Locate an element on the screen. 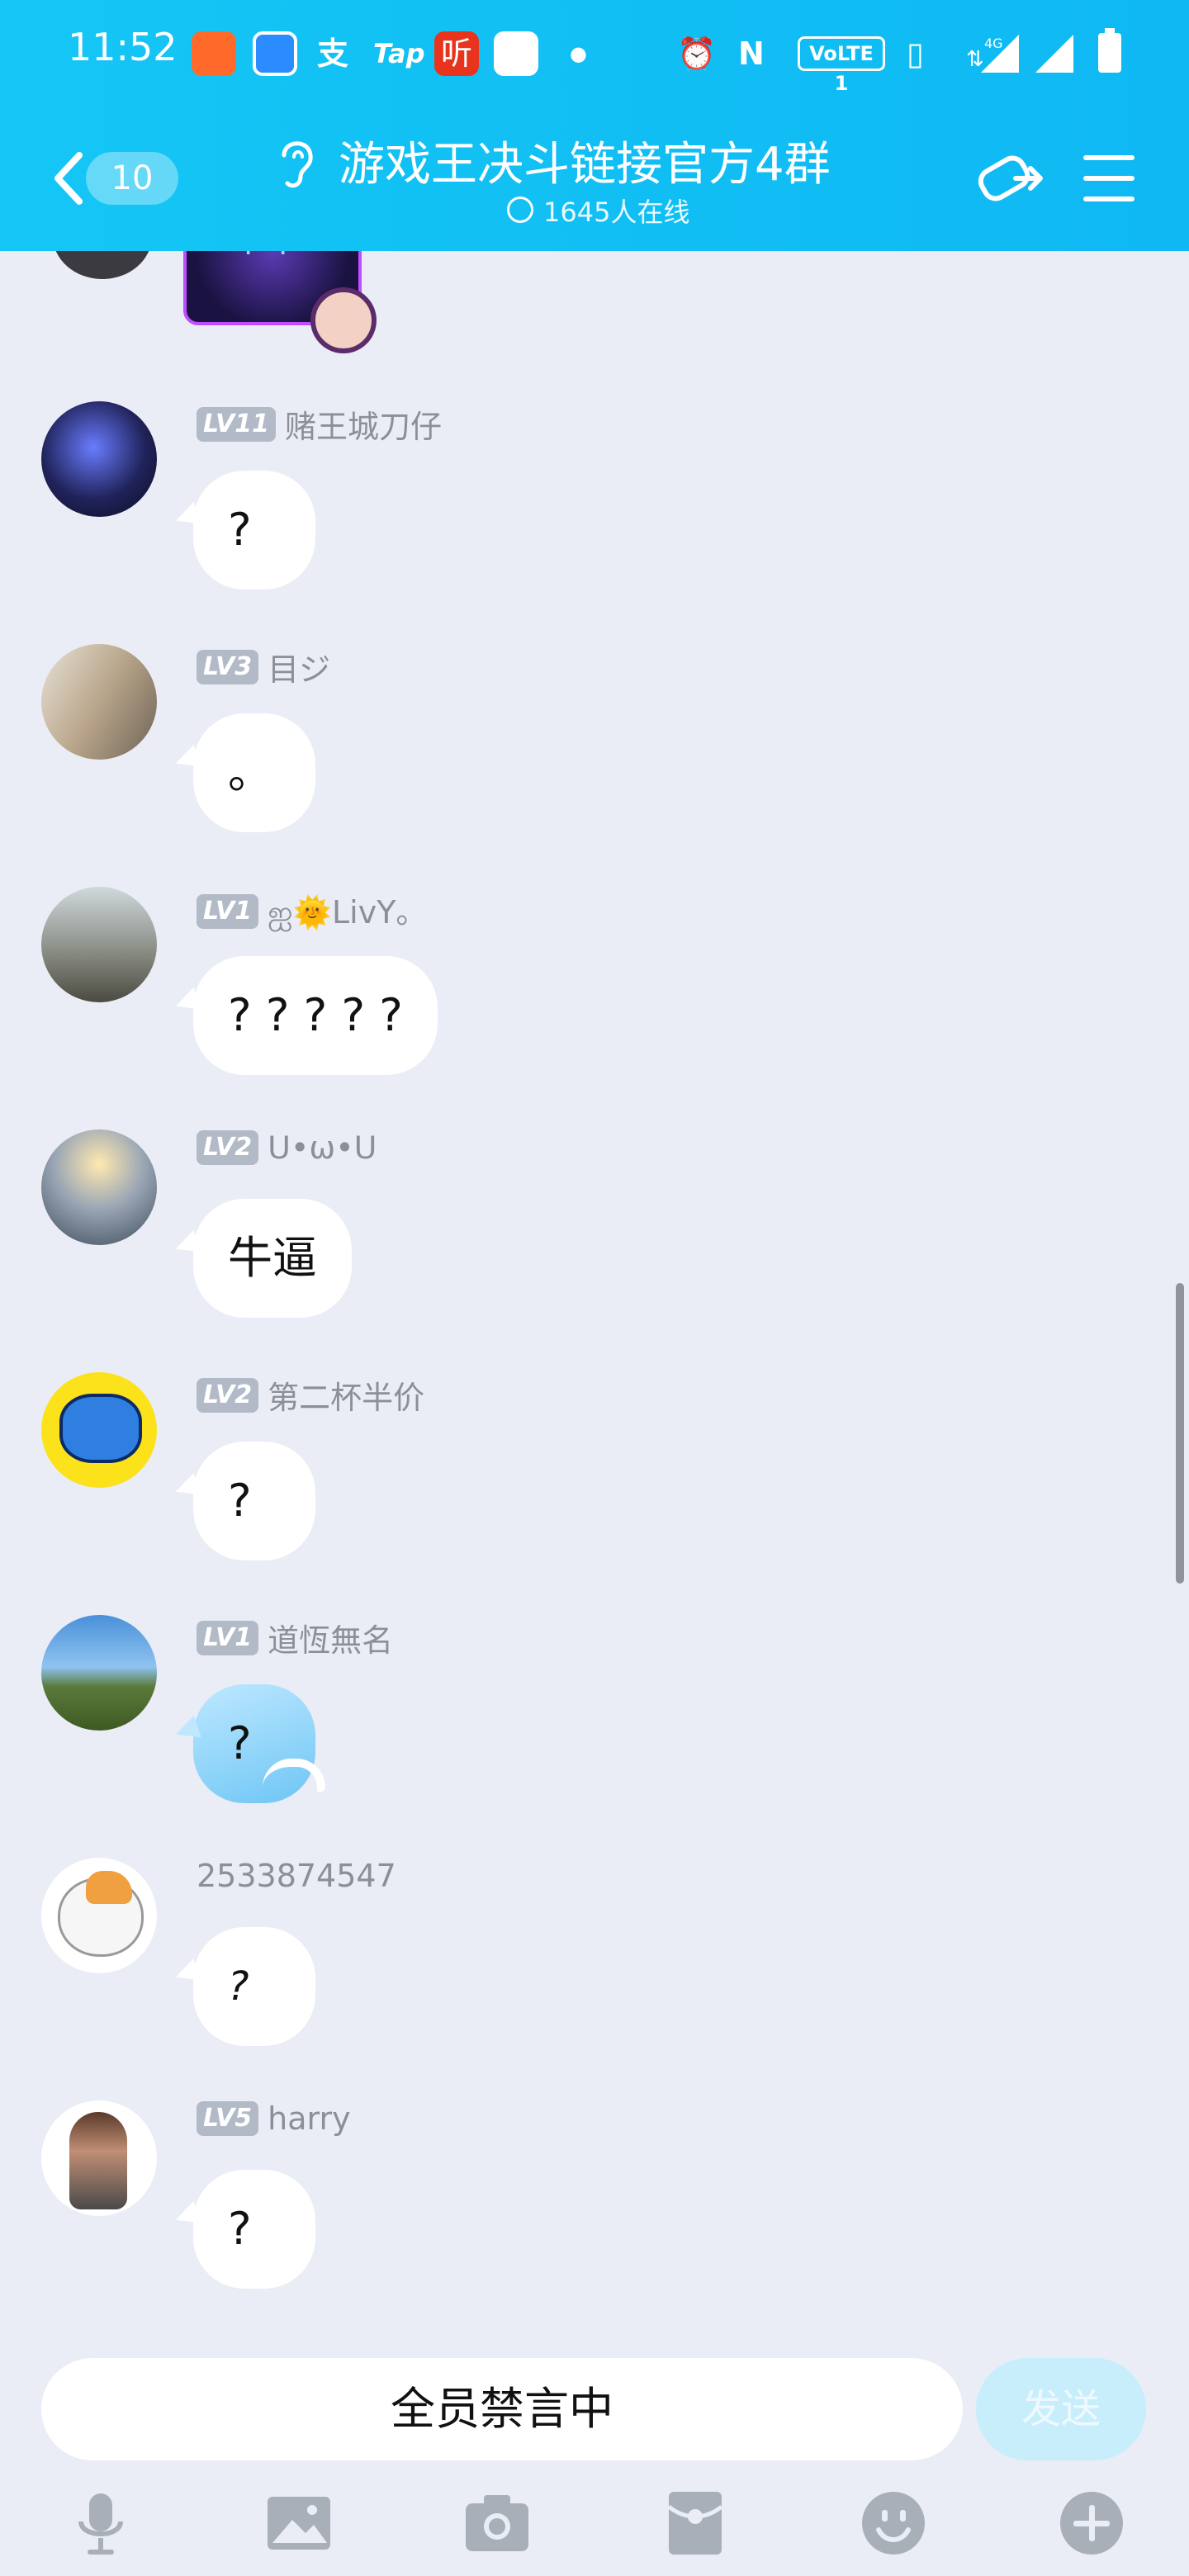  message-item: LV5 harry ? is located at coordinates (536, 2216).